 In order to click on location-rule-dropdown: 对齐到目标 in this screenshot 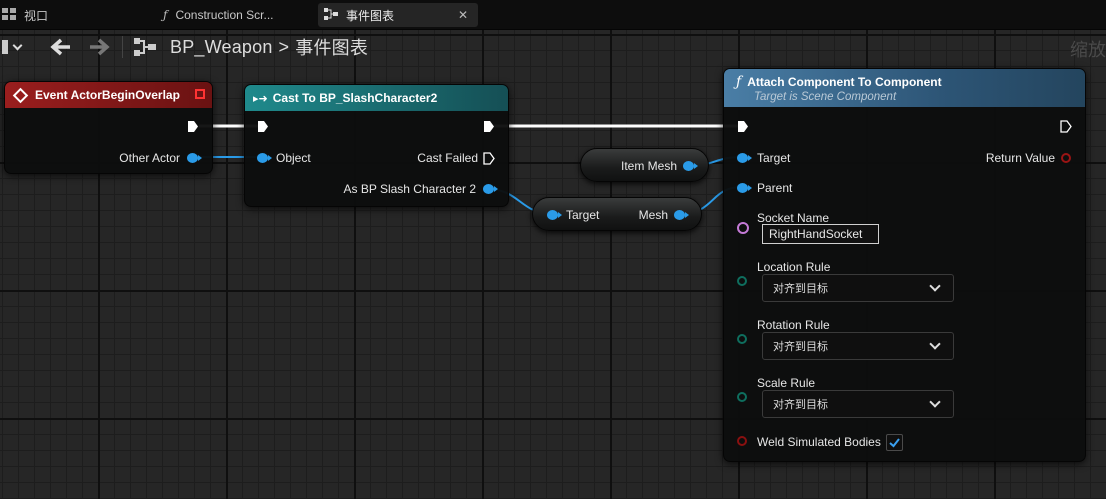, I will do `click(858, 288)`.